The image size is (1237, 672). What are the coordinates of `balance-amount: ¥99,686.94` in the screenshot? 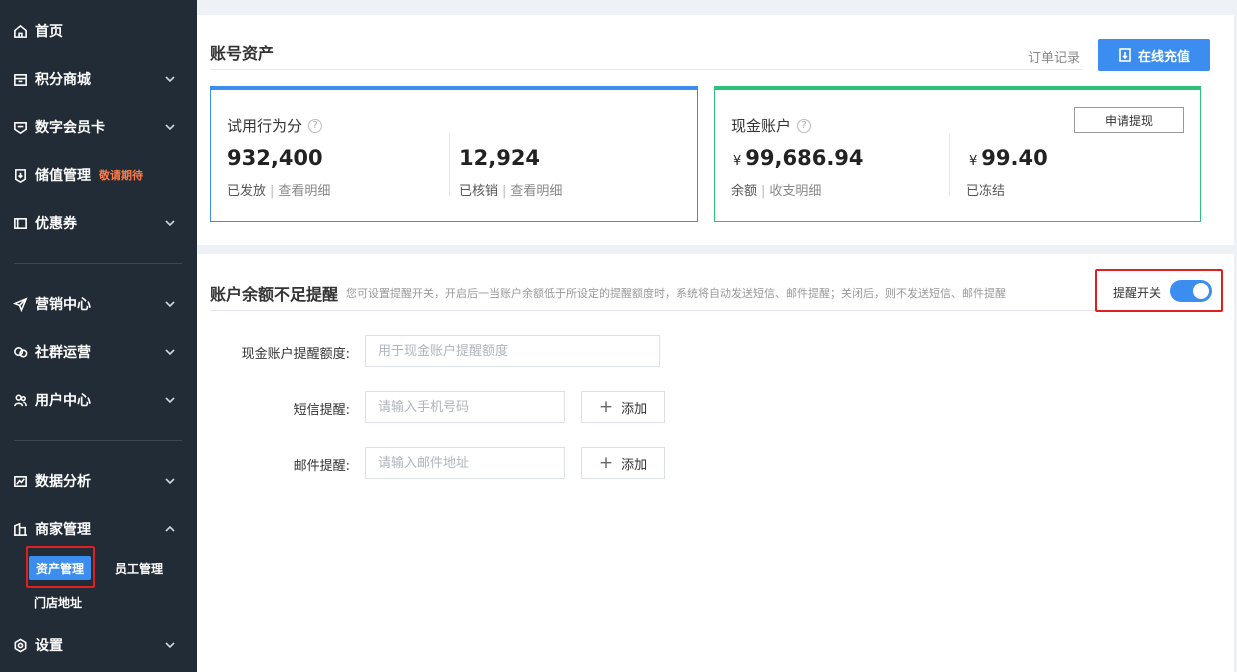 It's located at (798, 158).